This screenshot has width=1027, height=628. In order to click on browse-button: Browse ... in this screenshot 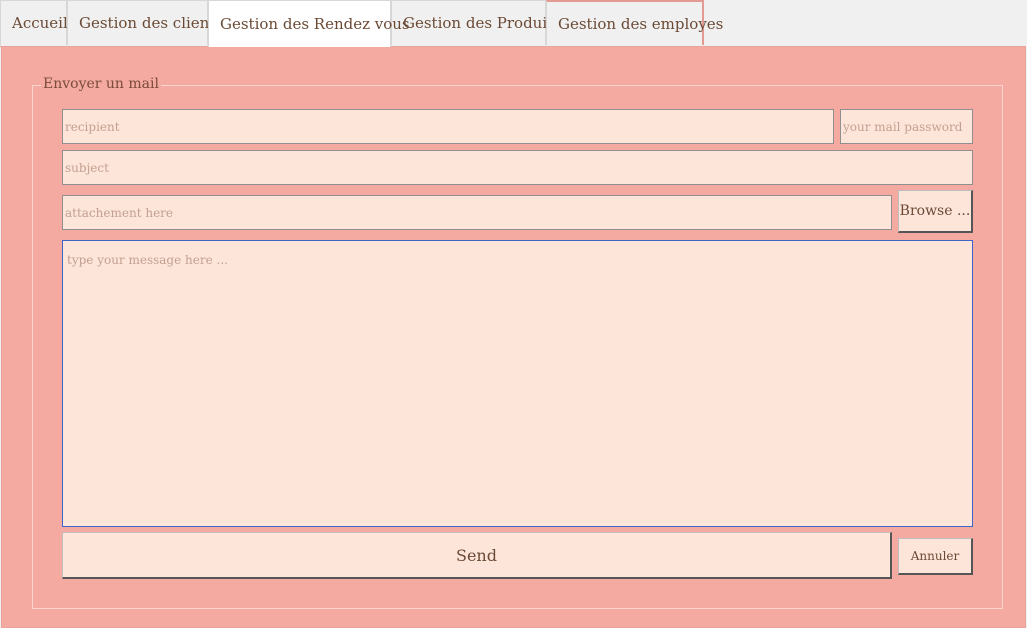, I will do `click(935, 211)`.